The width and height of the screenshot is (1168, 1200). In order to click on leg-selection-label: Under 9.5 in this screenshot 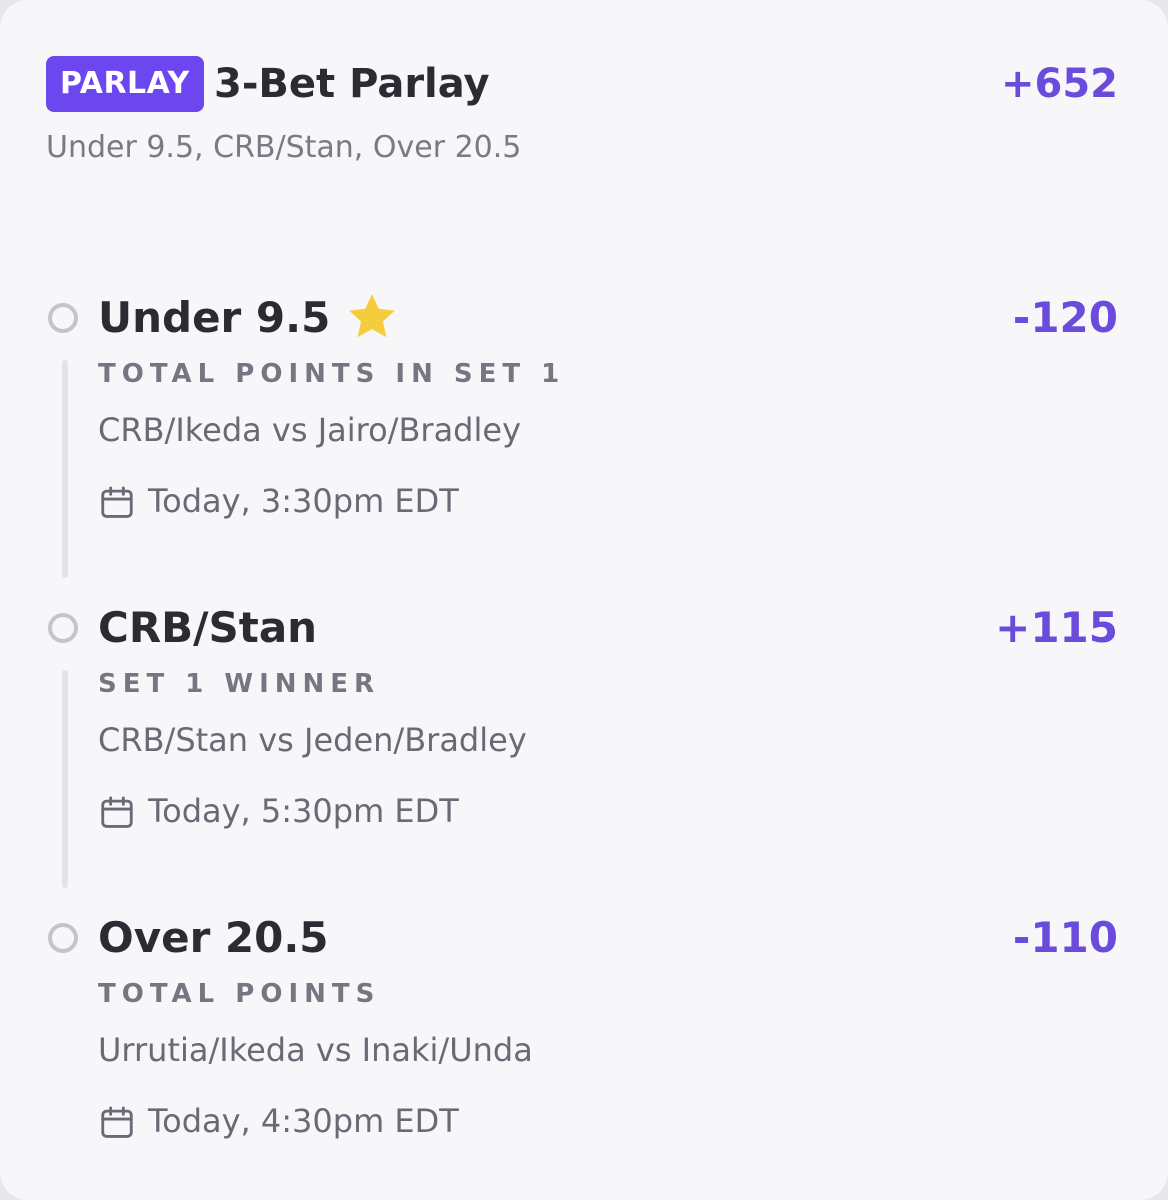, I will do `click(214, 317)`.